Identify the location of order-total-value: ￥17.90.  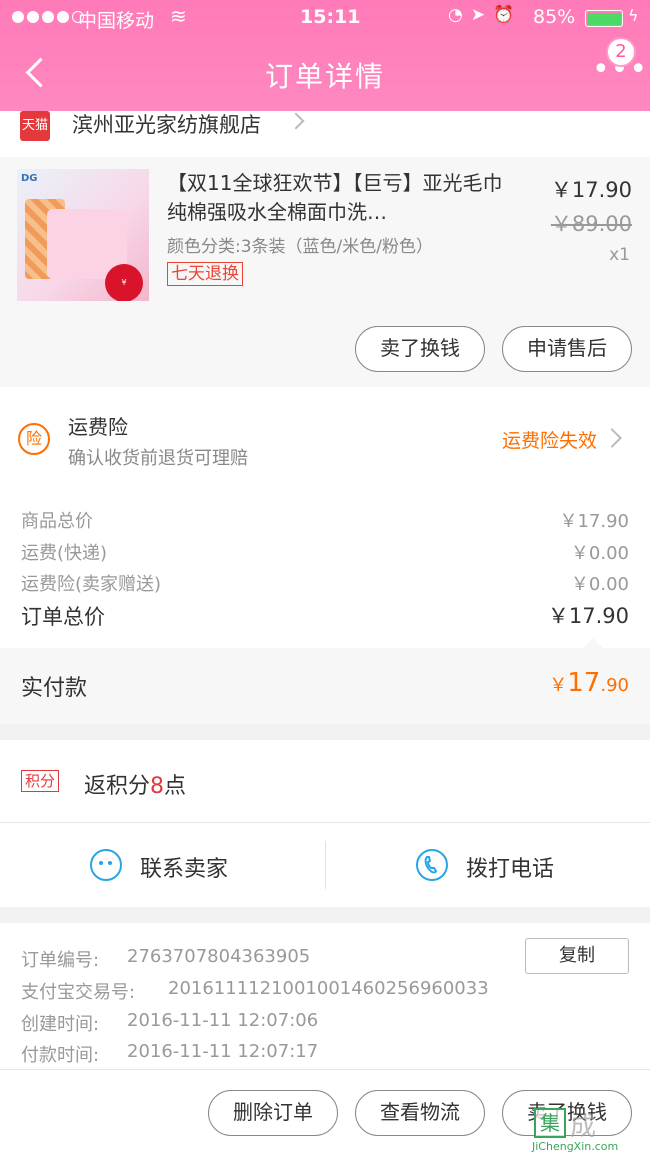
(588, 616).